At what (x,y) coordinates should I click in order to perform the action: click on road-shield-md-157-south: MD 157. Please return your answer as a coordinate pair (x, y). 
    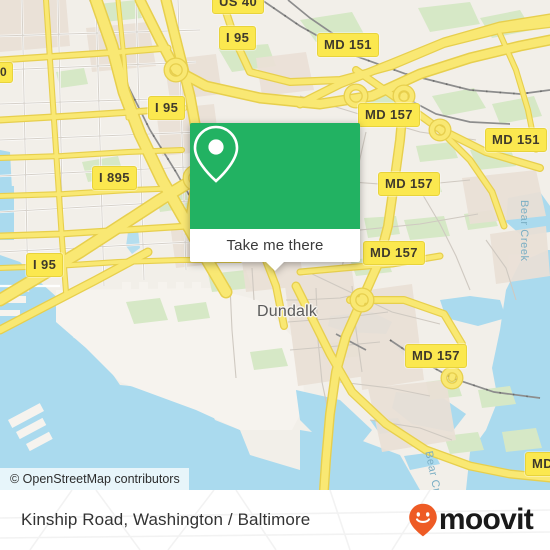
    Looking at the image, I should click on (436, 356).